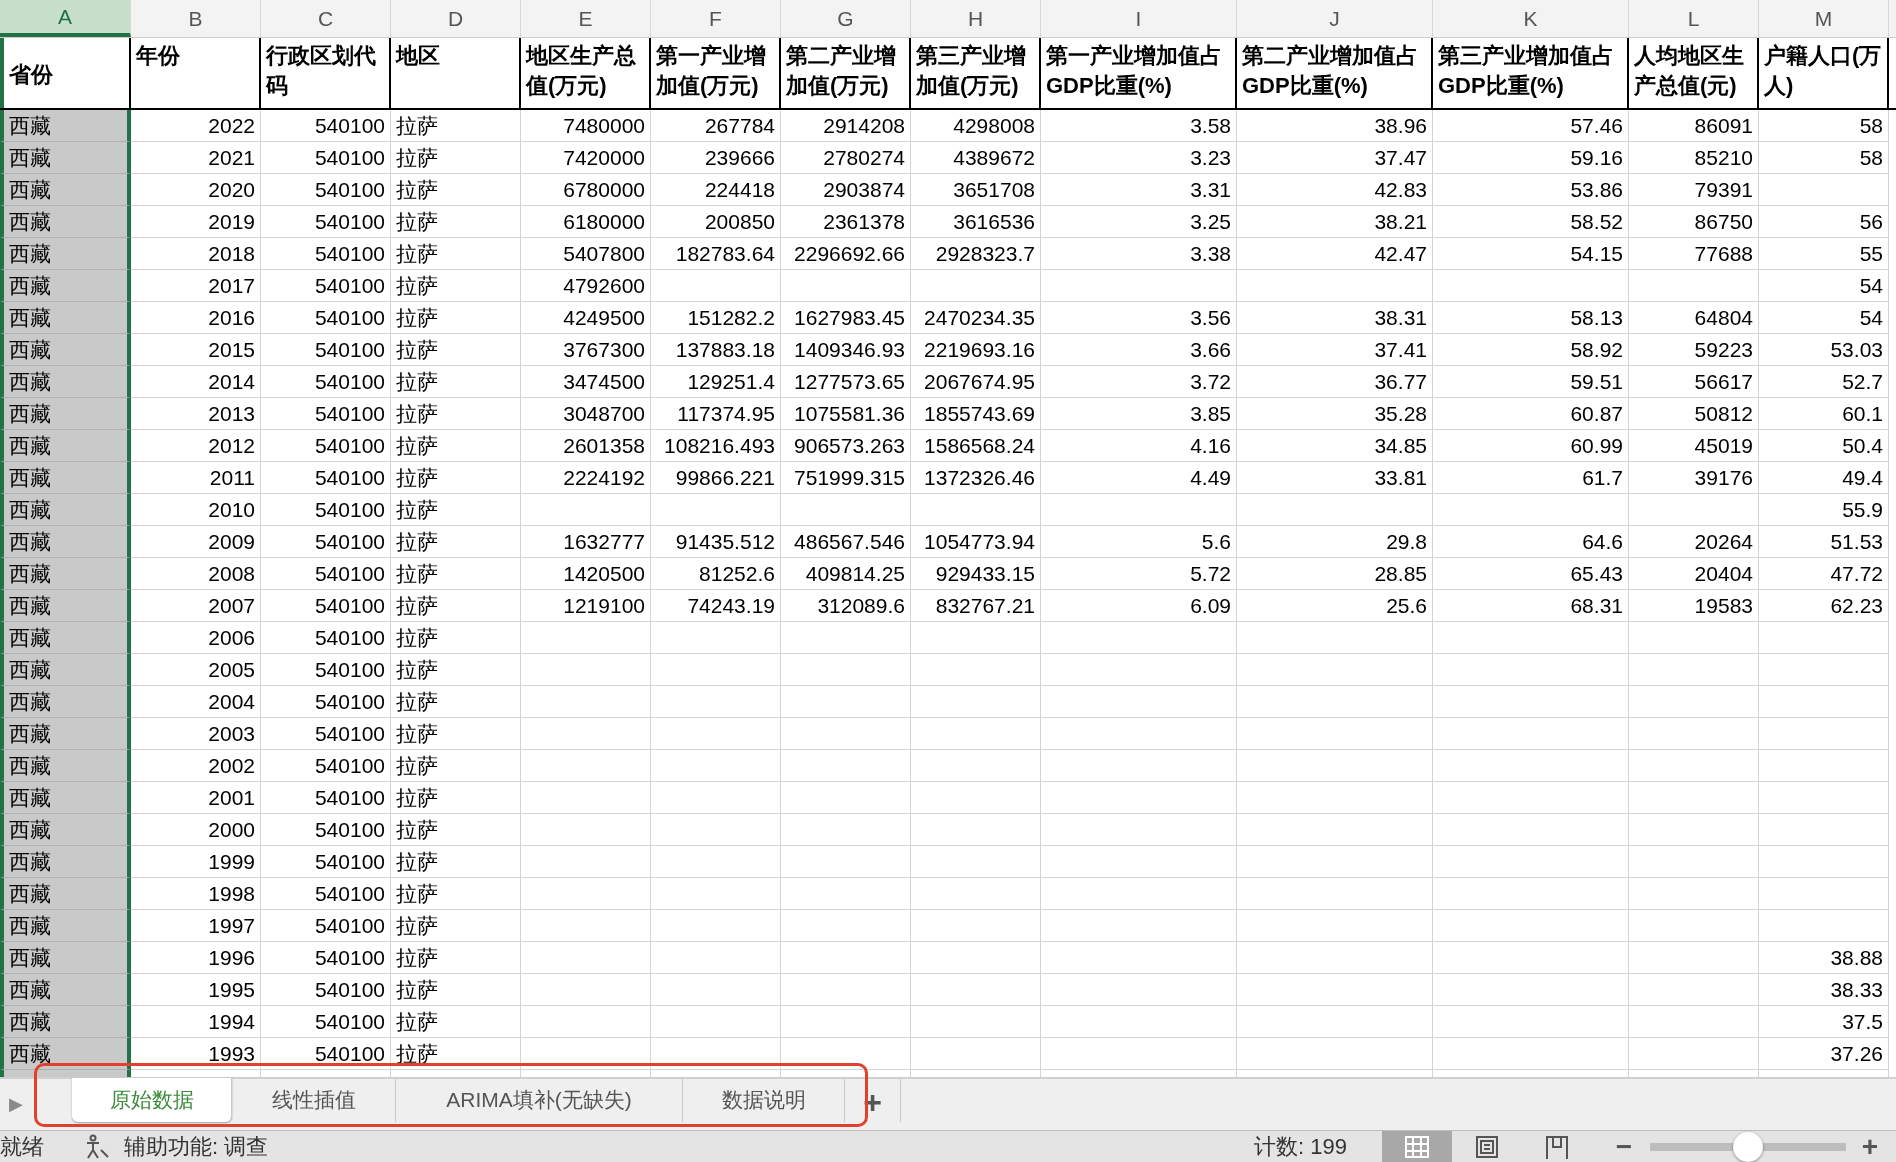  What do you see at coordinates (1694, 190) in the screenshot?
I see `table-cell: 79391` at bounding box center [1694, 190].